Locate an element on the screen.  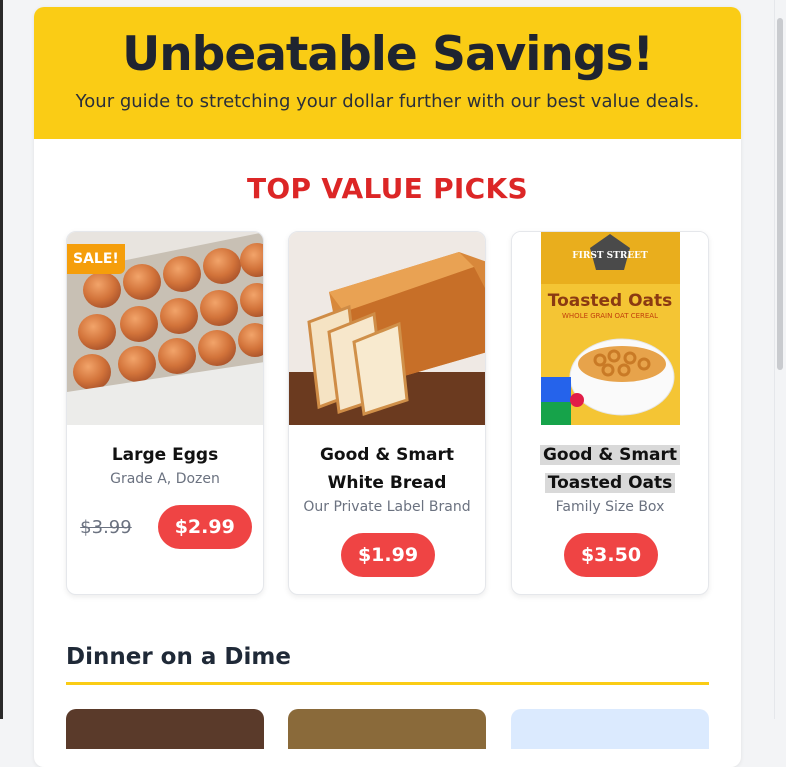
price-row: $3.99 $2.99 is located at coordinates (165, 527).